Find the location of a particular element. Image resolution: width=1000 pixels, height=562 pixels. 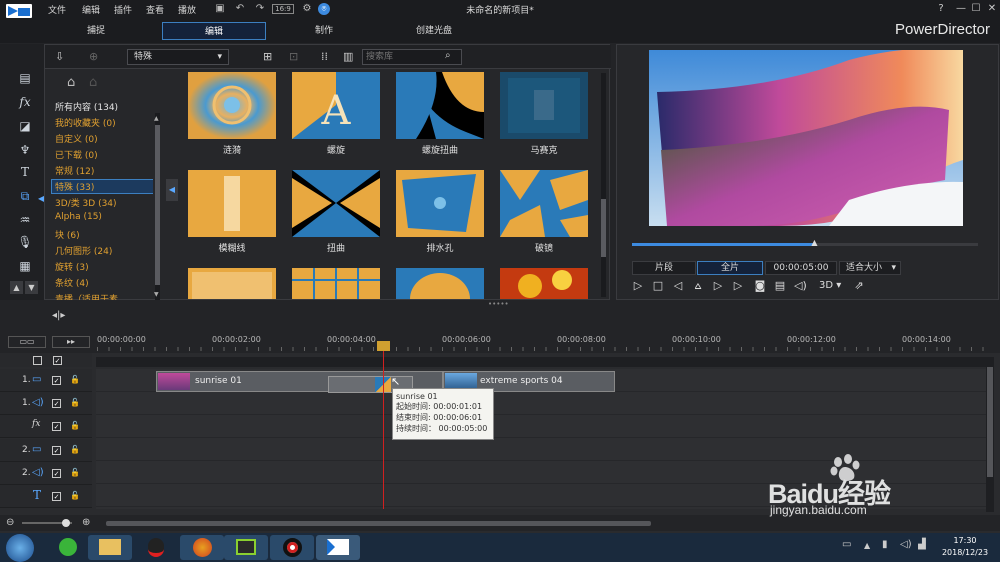

help-button: ? is located at coordinates (941, 9).